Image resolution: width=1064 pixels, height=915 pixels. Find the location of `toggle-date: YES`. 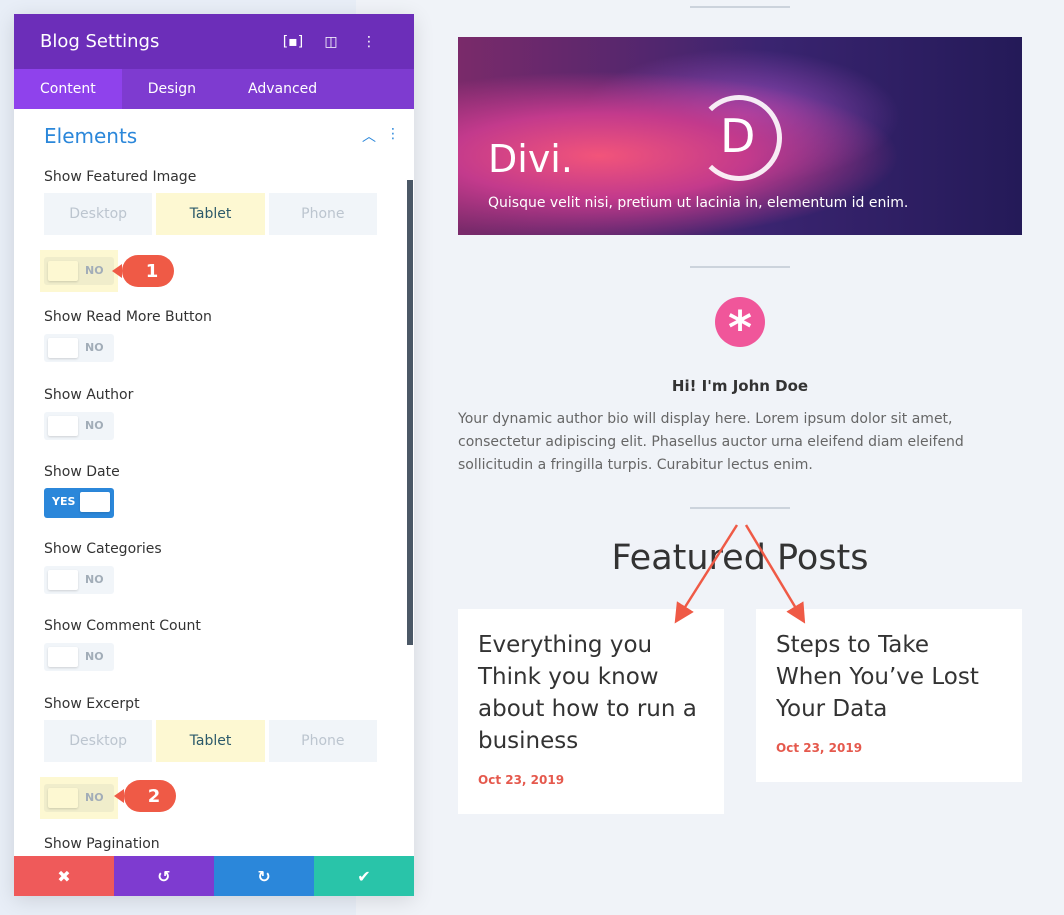

toggle-date: YES is located at coordinates (79, 503).